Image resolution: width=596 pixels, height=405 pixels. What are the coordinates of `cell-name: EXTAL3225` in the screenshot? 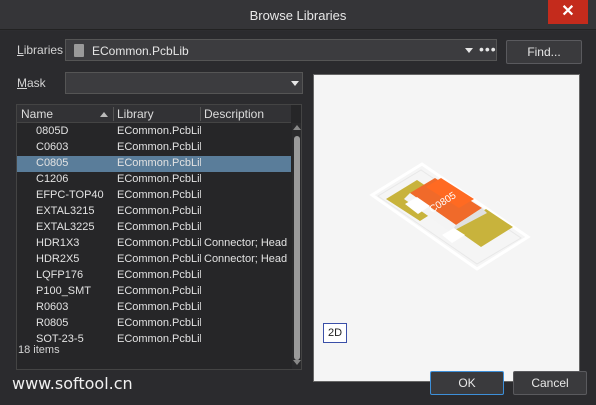 It's located at (65, 227).